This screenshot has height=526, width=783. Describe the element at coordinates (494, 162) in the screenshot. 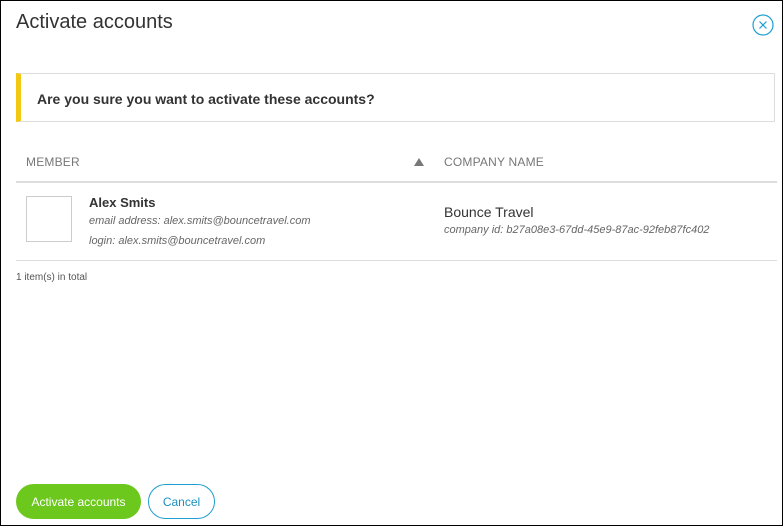

I see `column-header-company: COMPANY NAME` at that location.